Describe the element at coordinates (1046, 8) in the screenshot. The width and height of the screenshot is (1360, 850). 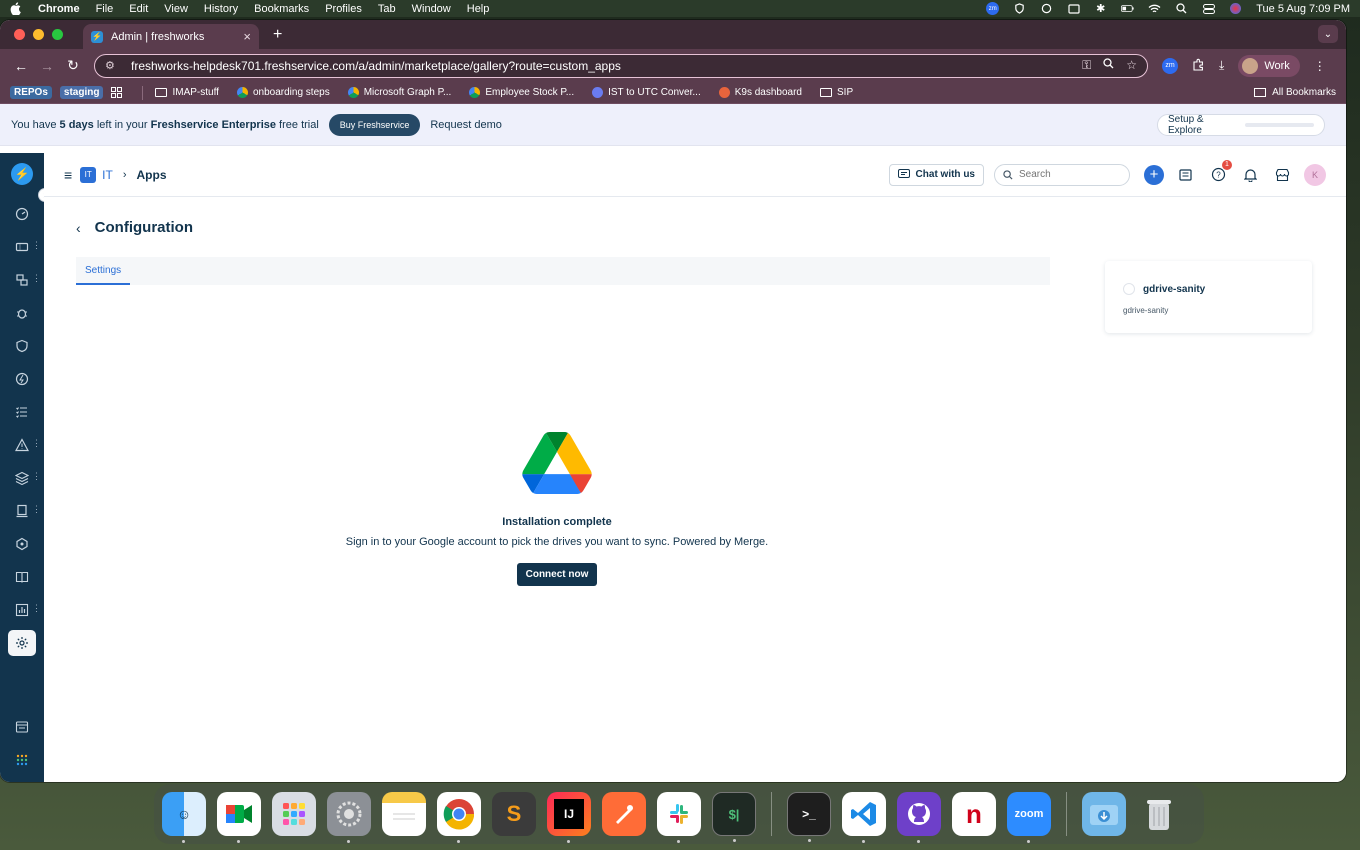
I see `vpn-status-icon` at that location.